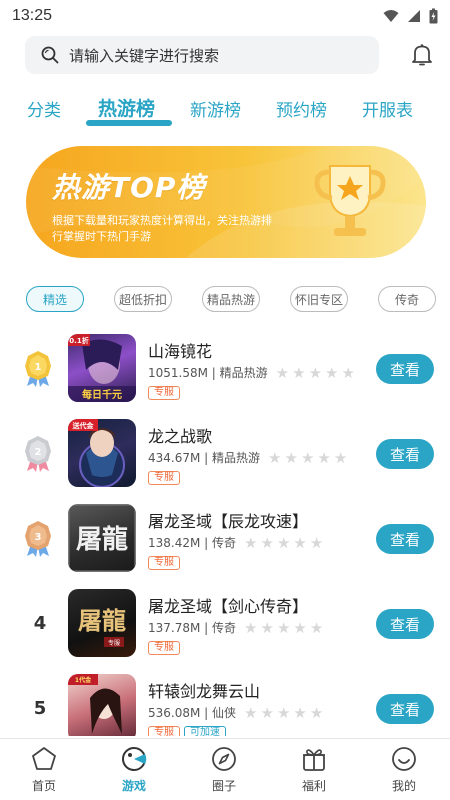 The image size is (450, 800). What do you see at coordinates (78, 340) in the screenshot?
I see `svg-text: 0.1折` at bounding box center [78, 340].